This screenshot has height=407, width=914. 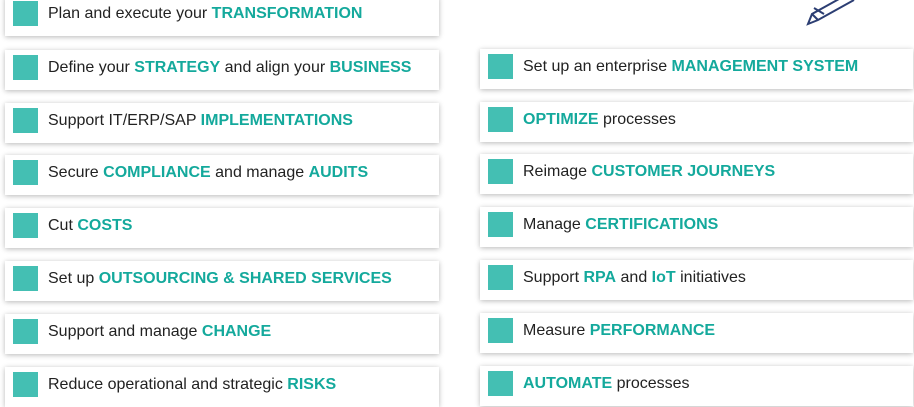 What do you see at coordinates (287, 13) in the screenshot?
I see `highlight-text: TRANSFORMATION` at bounding box center [287, 13].